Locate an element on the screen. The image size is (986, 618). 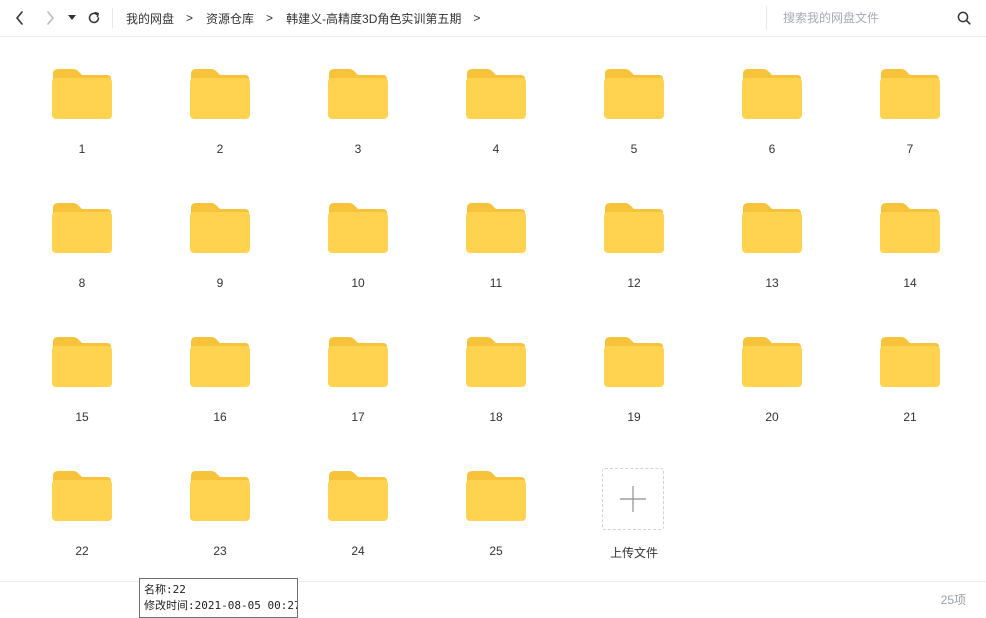
folder-item: 18 is located at coordinates (496, 395).